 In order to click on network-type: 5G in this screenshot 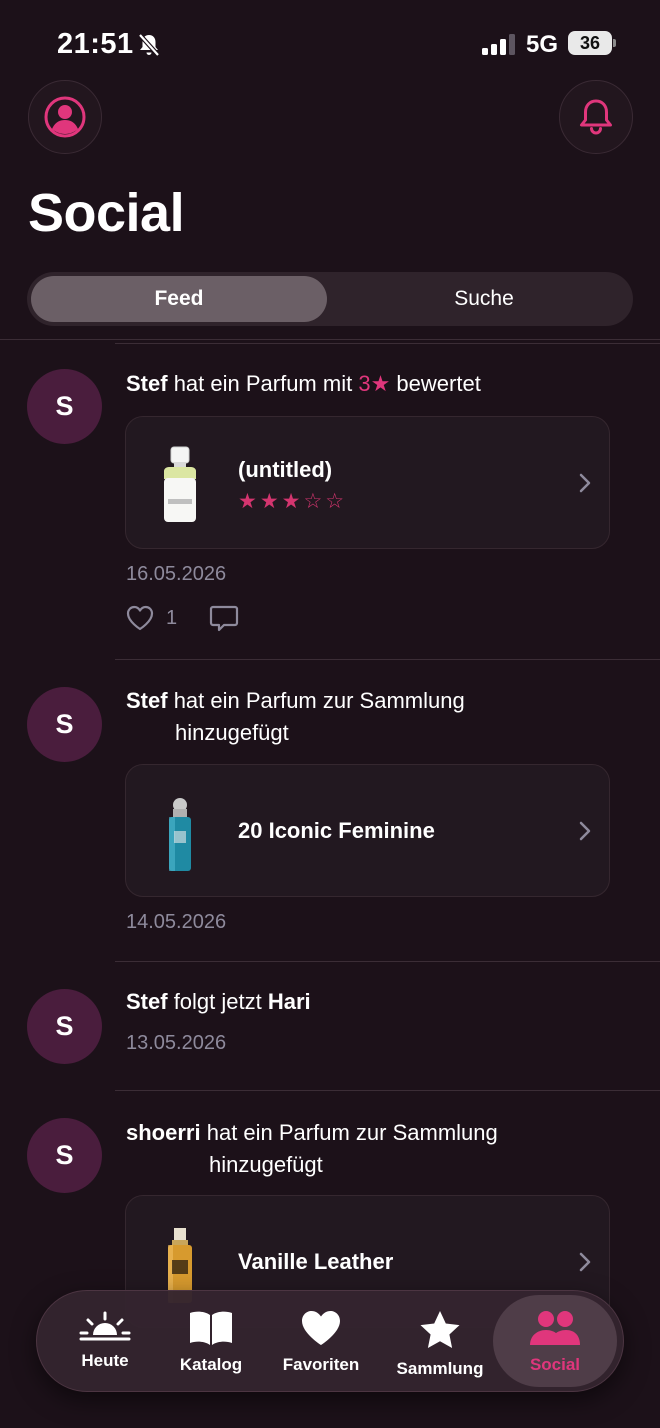, I will do `click(542, 44)`.